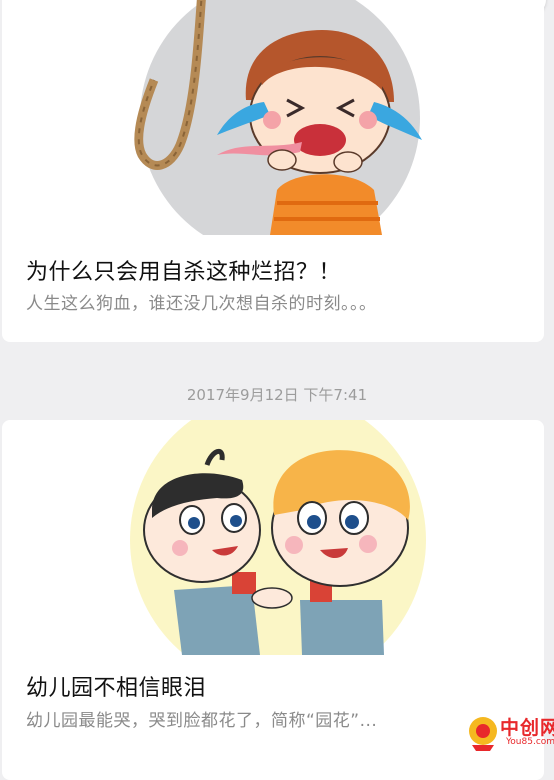  What do you see at coordinates (483, 734) in the screenshot?
I see `watermark-emblem-icon` at bounding box center [483, 734].